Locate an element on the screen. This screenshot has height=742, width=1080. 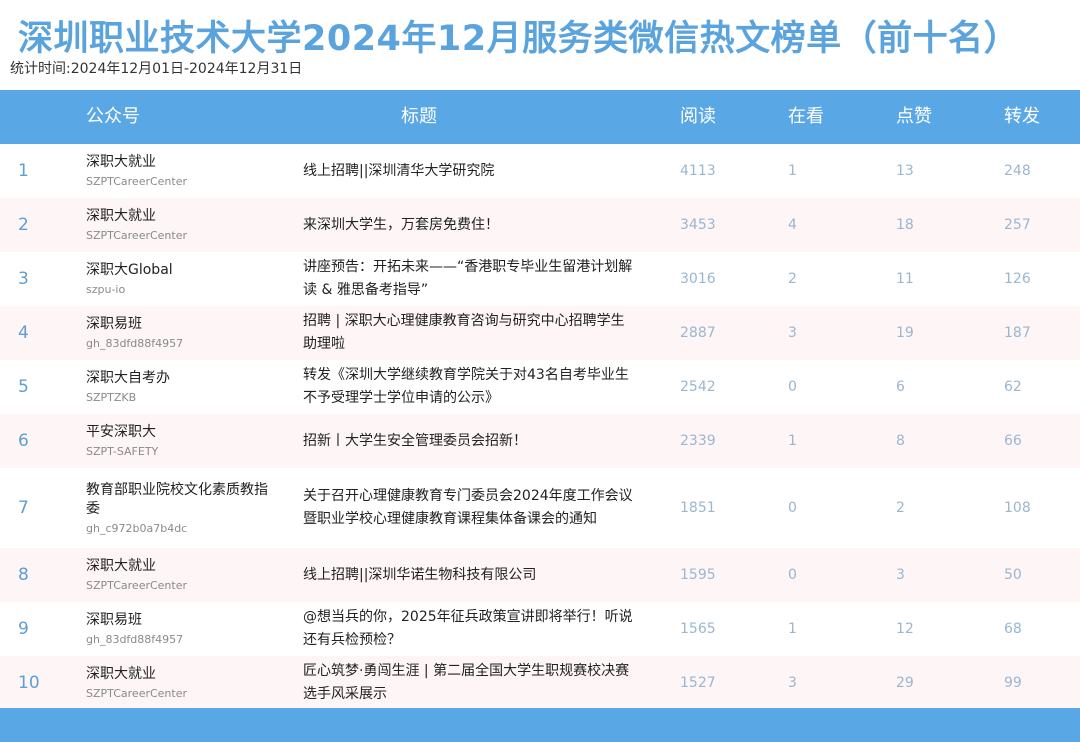
watch-count: 3 is located at coordinates (792, 333).